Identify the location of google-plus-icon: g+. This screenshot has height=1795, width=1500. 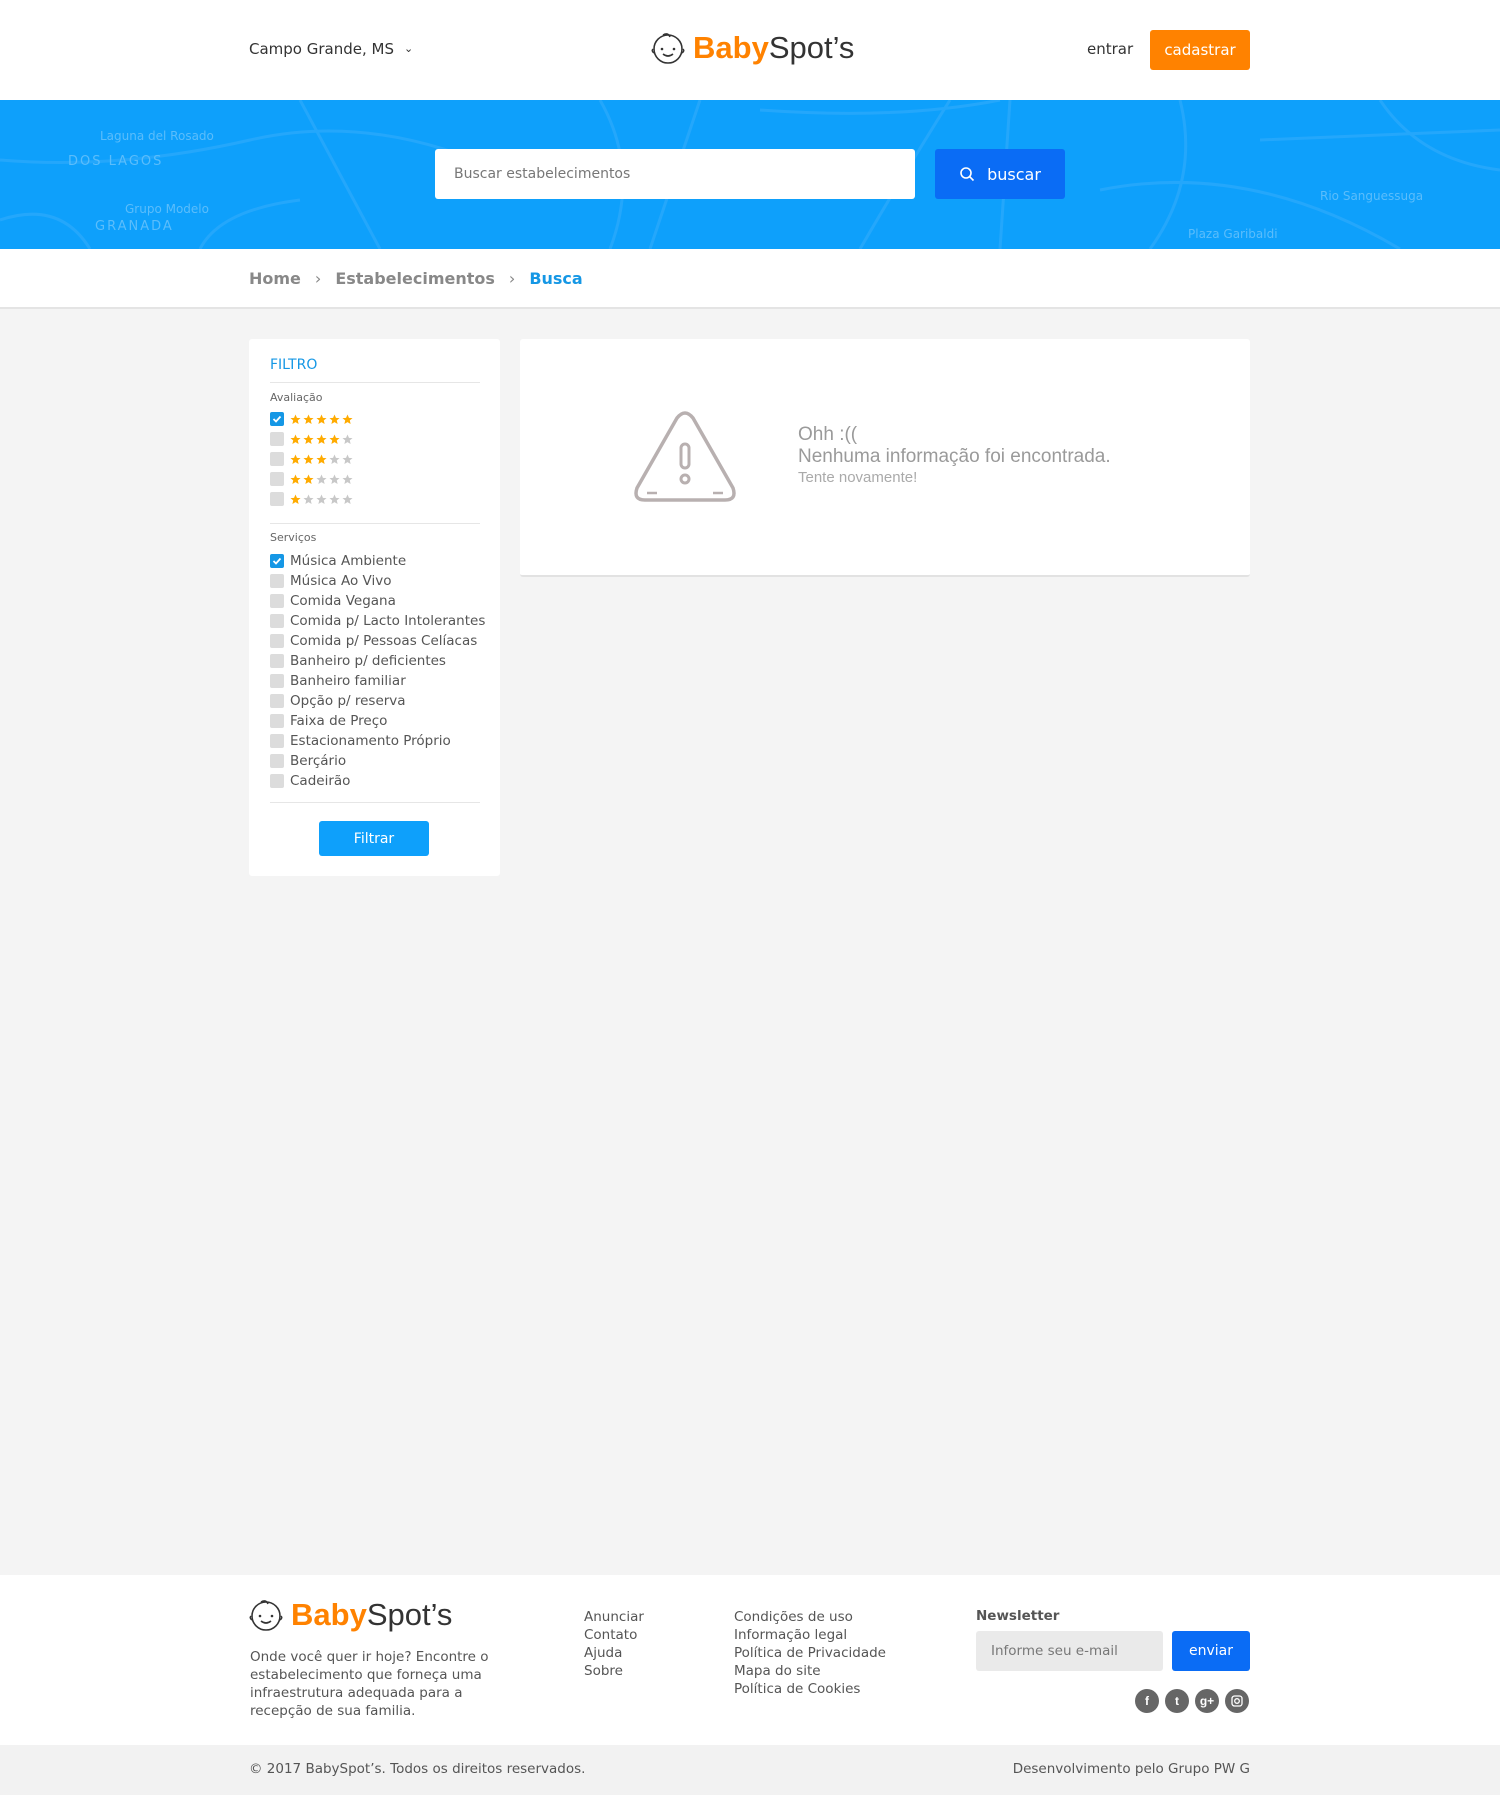
(1207, 1701).